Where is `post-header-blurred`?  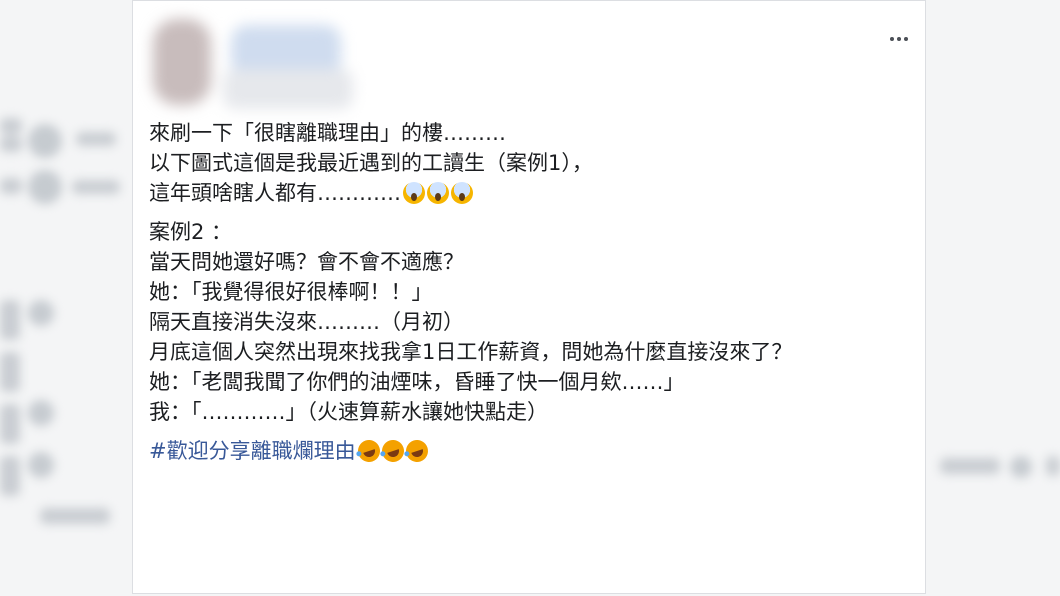
post-header-blurred is located at coordinates (252, 62).